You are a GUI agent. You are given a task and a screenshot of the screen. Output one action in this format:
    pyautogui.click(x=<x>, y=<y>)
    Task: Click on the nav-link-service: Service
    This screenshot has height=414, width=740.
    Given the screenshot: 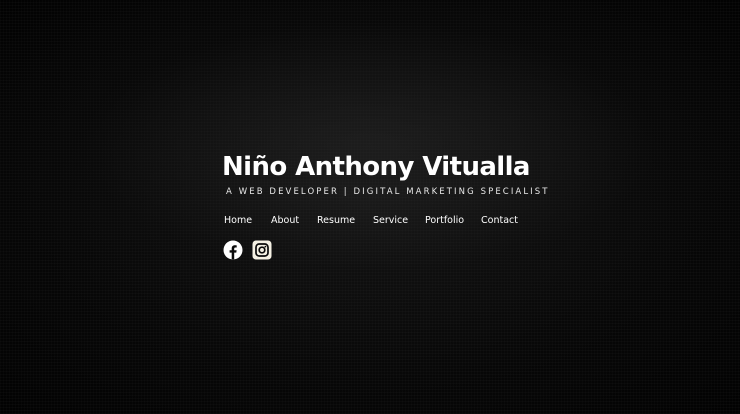 What is the action you would take?
    pyautogui.click(x=399, y=221)
    